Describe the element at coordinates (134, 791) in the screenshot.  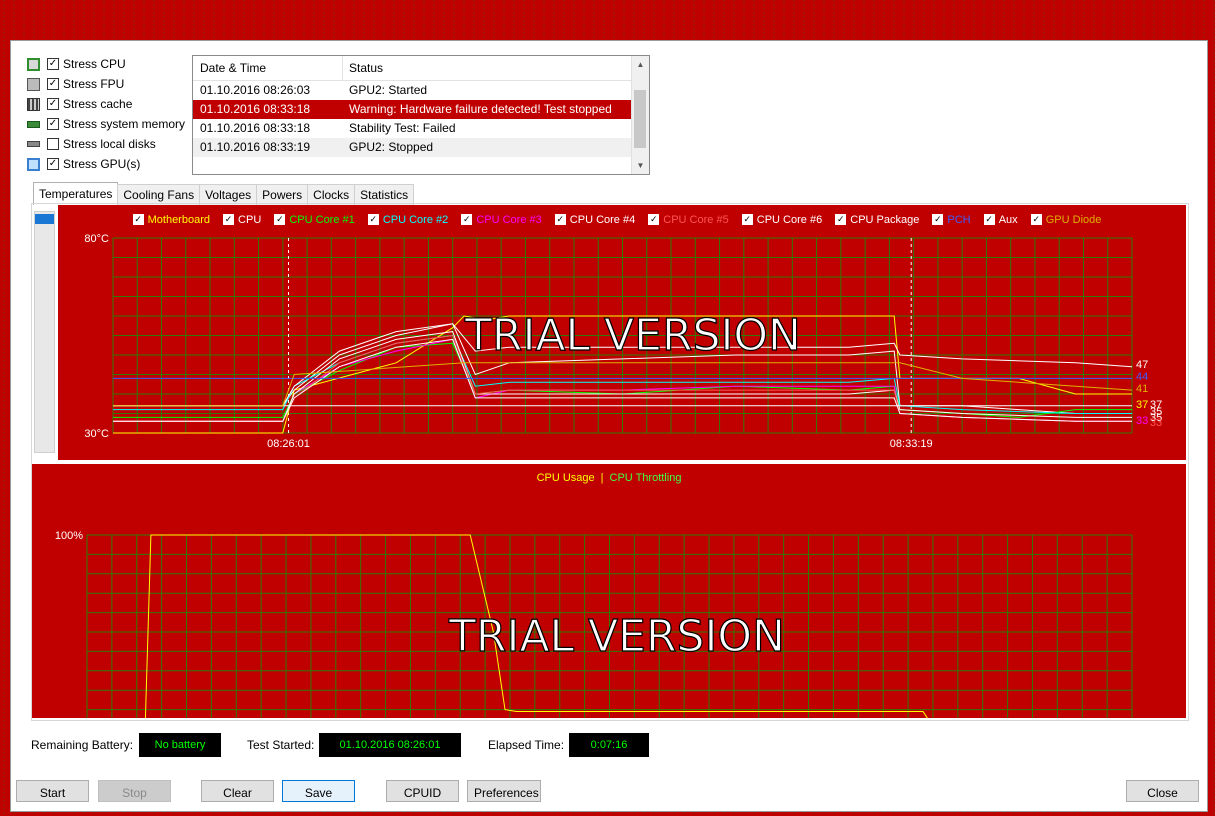
I see `stop-button: Stop` at that location.